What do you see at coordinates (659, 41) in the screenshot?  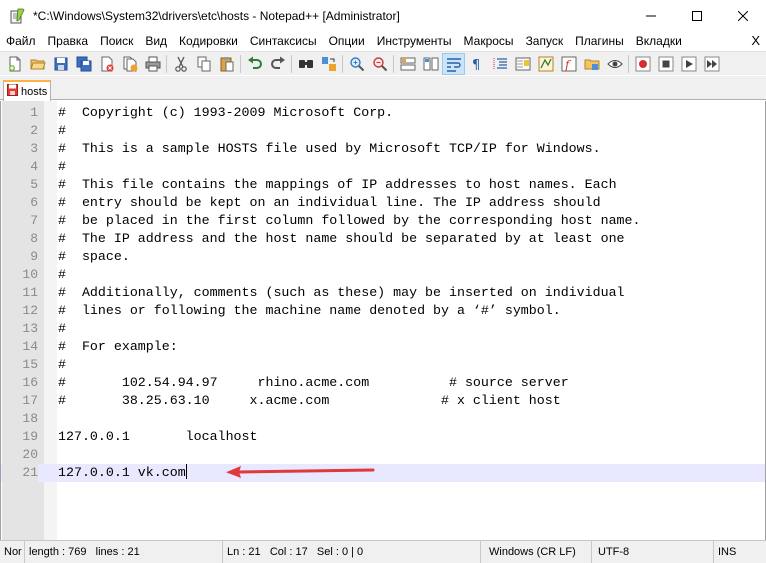 I see `menu-window: Вкладки` at bounding box center [659, 41].